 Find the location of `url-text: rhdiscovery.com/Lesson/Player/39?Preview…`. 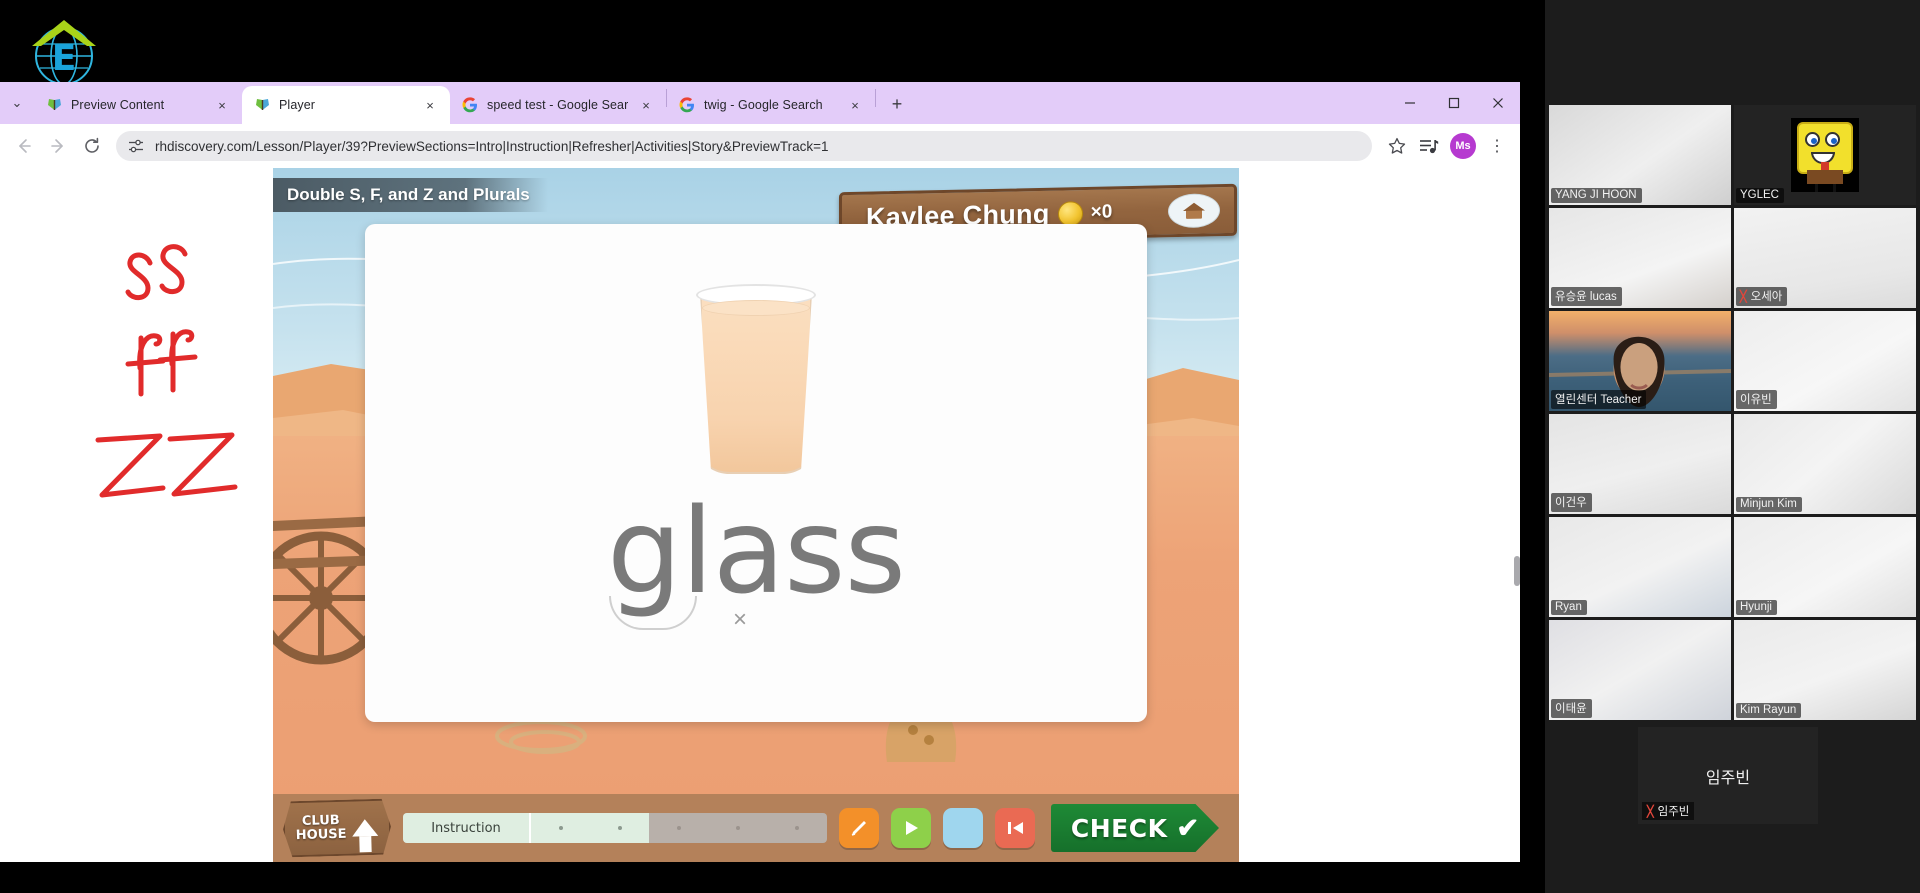

url-text: rhdiscovery.com/Lesson/Player/39?Preview… is located at coordinates (492, 146).